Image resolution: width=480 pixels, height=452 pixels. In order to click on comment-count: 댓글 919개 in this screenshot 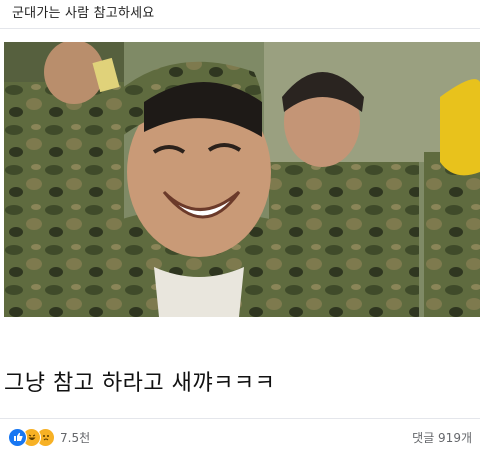, I will do `click(442, 437)`.